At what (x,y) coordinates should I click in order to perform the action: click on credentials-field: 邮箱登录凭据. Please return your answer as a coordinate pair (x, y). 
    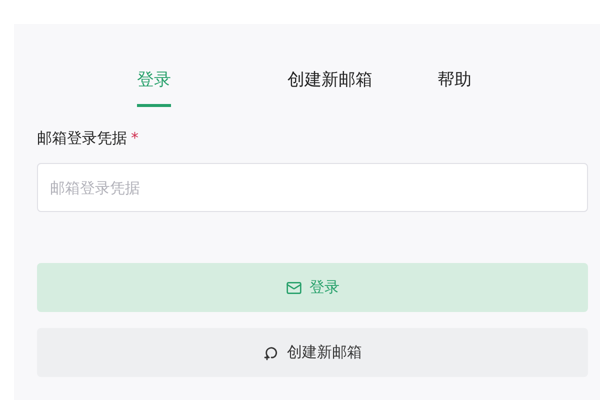
    Looking at the image, I should click on (312, 187).